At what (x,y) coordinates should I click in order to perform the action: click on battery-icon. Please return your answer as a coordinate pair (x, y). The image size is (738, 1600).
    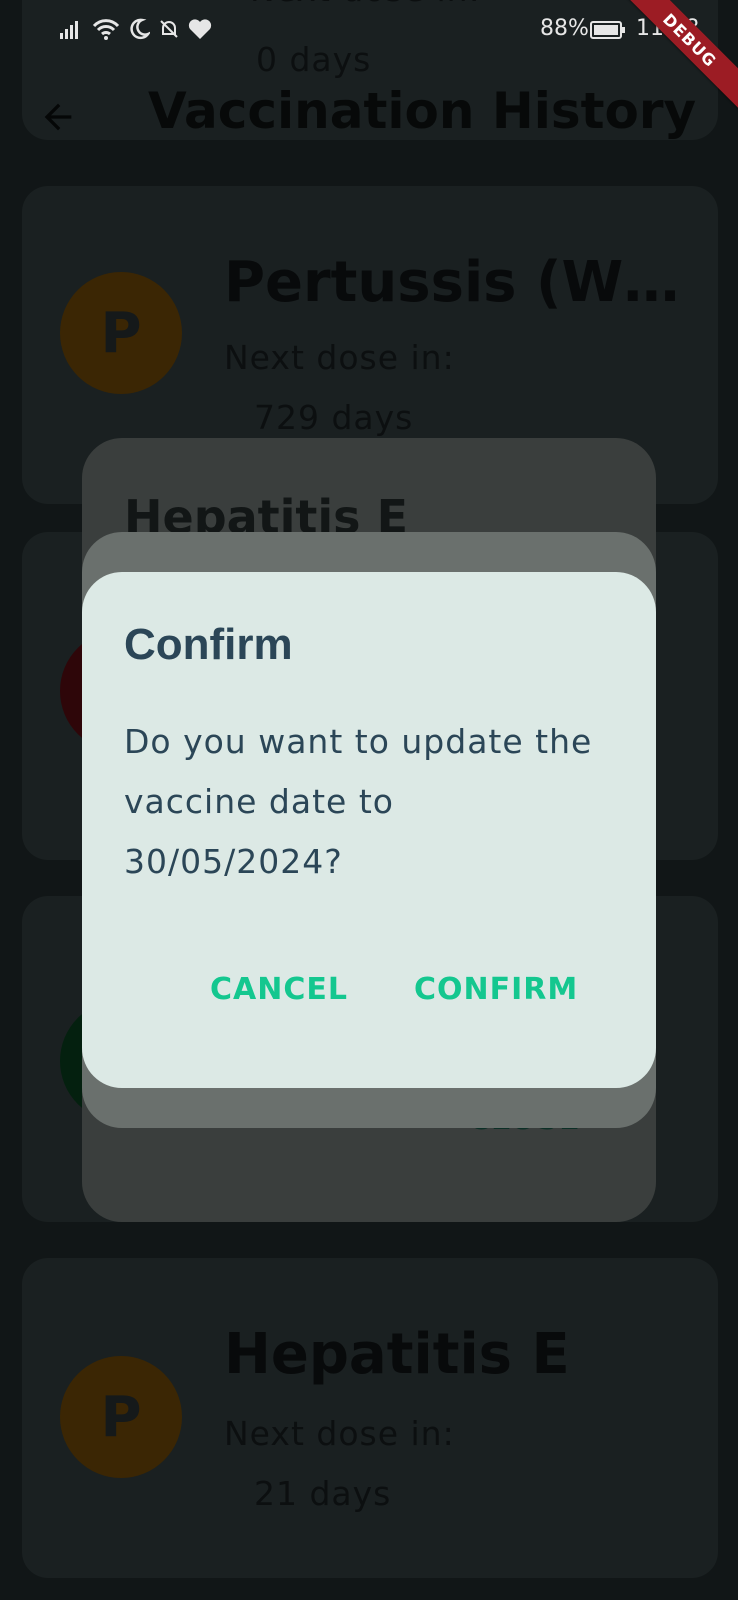
    Looking at the image, I should click on (607, 30).